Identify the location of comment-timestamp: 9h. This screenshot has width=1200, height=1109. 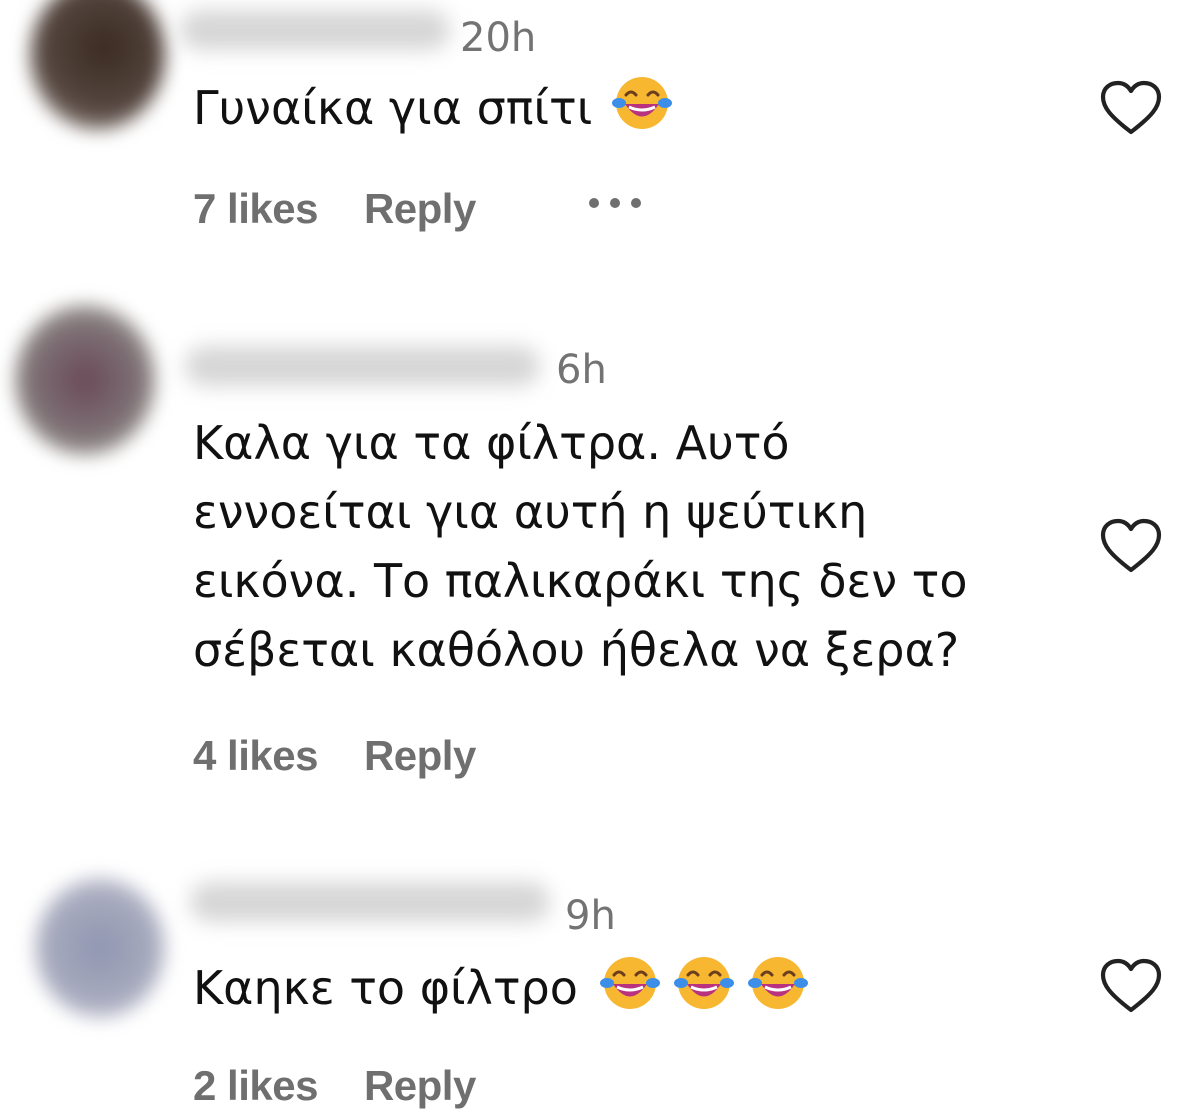
(590, 916).